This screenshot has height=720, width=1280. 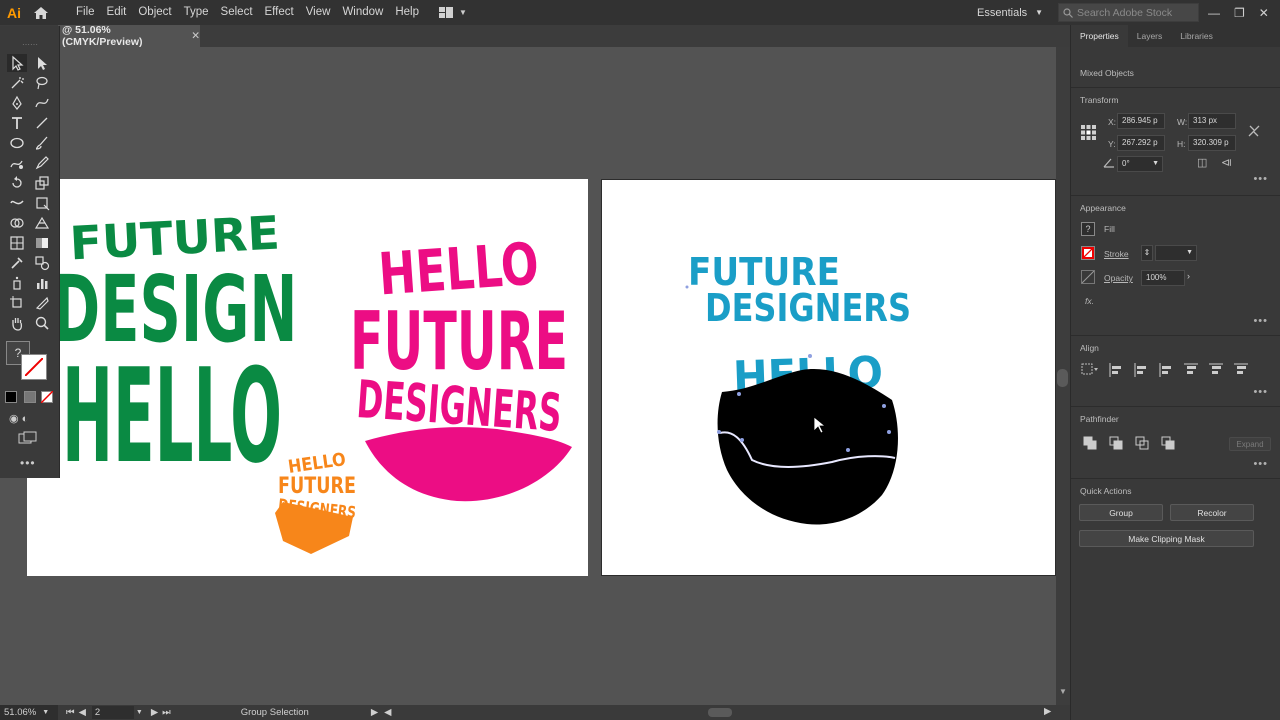 What do you see at coordinates (154, 712) in the screenshot?
I see `next-artboard-icon: ▶` at bounding box center [154, 712].